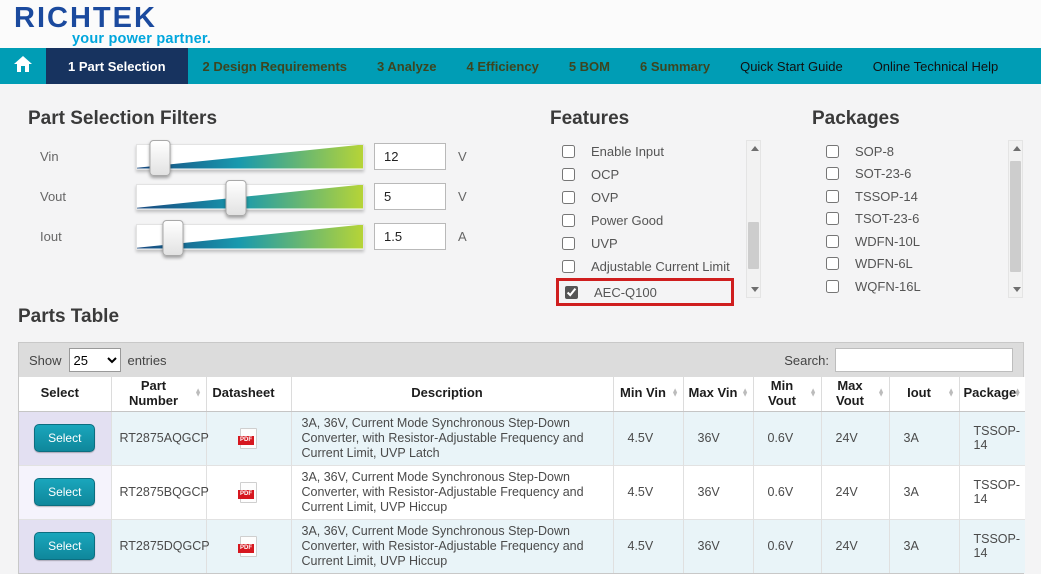 The width and height of the screenshot is (1041, 574). Describe the element at coordinates (786, 545) in the screenshot. I see `min-vout-cell: 0.6V` at that location.